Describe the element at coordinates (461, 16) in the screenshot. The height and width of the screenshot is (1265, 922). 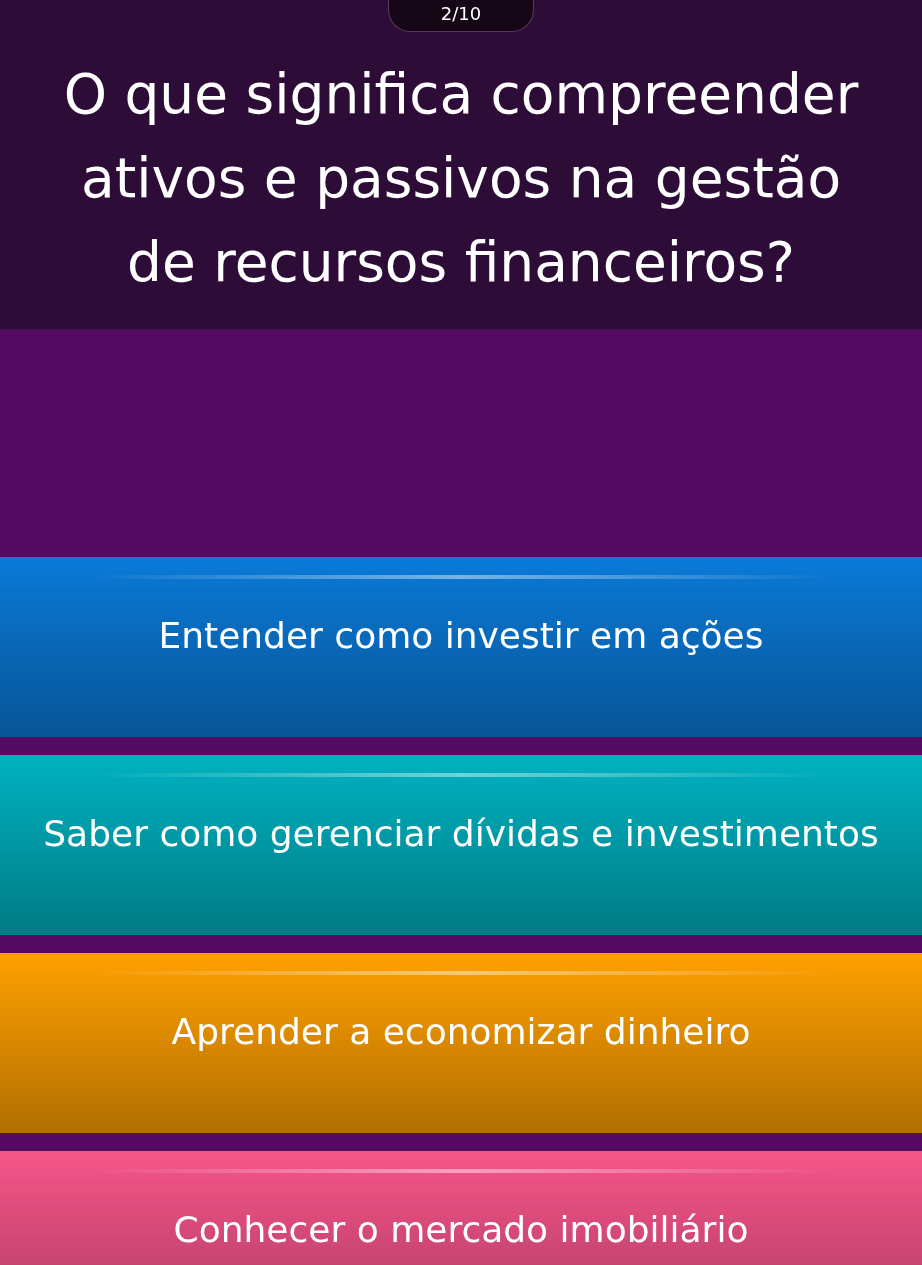
I see `question-counter: 2/10` at that location.